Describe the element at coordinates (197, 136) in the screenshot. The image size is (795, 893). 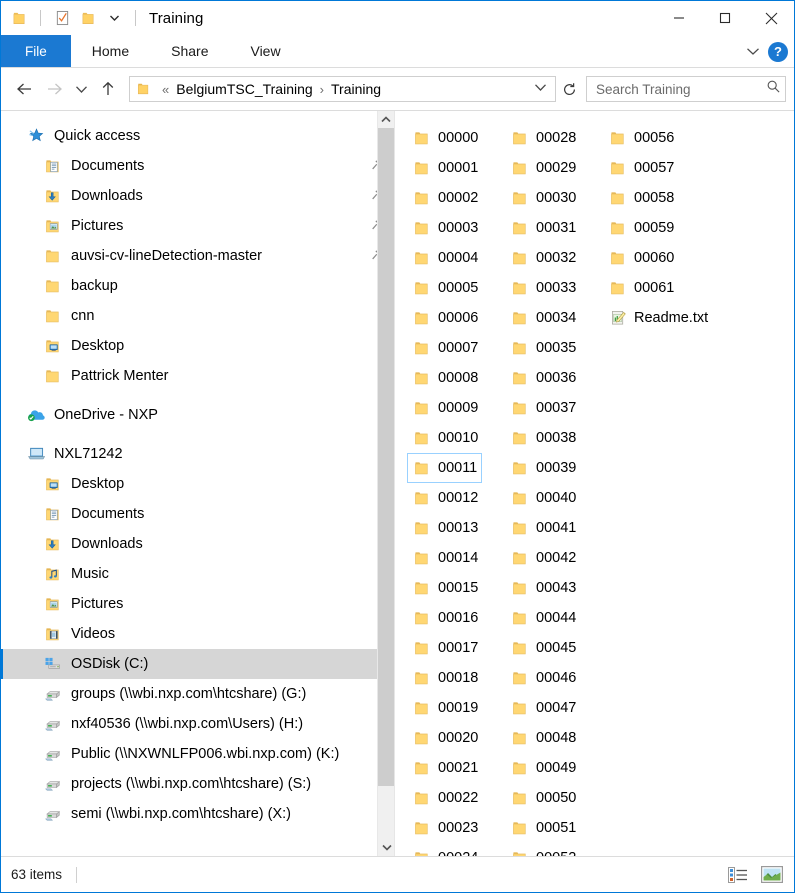
I see `sidebar-item-quick-access: Quick access` at that location.